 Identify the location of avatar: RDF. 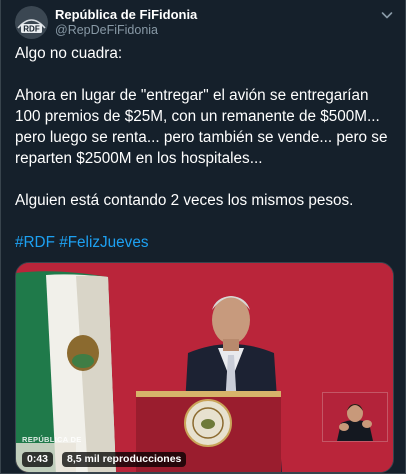
(31, 22).